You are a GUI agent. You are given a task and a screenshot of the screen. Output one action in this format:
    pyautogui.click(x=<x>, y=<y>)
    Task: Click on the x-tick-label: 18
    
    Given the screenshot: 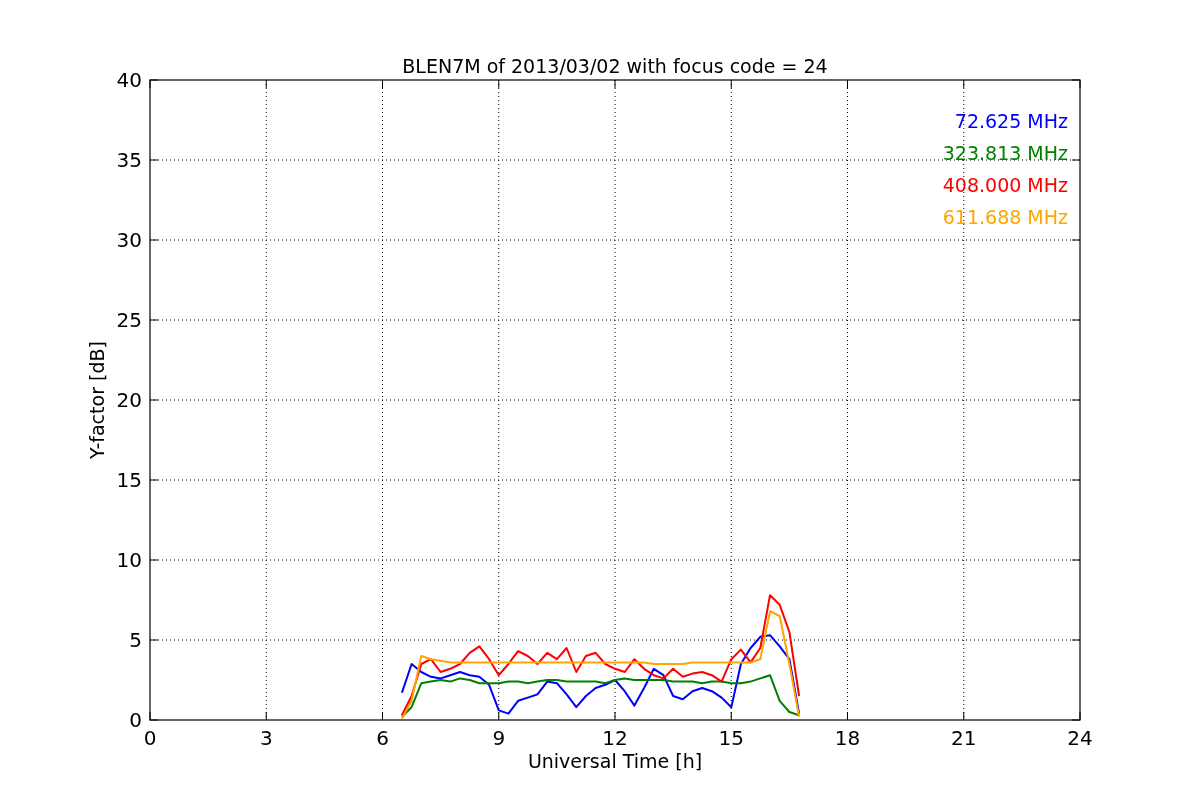 What is the action you would take?
    pyautogui.click(x=847, y=738)
    